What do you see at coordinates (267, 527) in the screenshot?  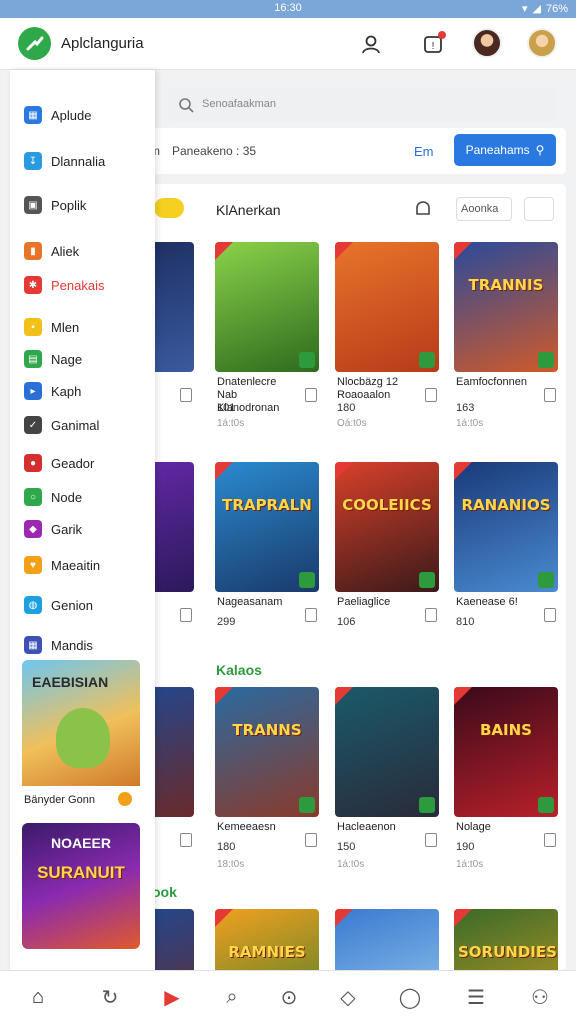 I see `game-cover-image: TRAPRALN` at bounding box center [267, 527].